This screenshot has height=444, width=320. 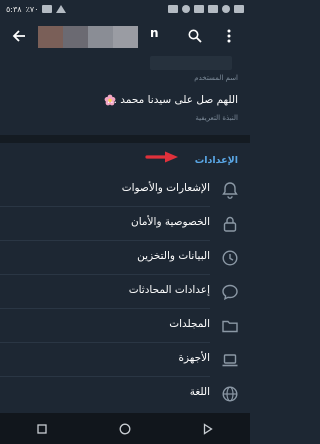 What do you see at coordinates (125, 224) in the screenshot?
I see `settings-item-privacy: الخصوصية والأمان` at bounding box center [125, 224].